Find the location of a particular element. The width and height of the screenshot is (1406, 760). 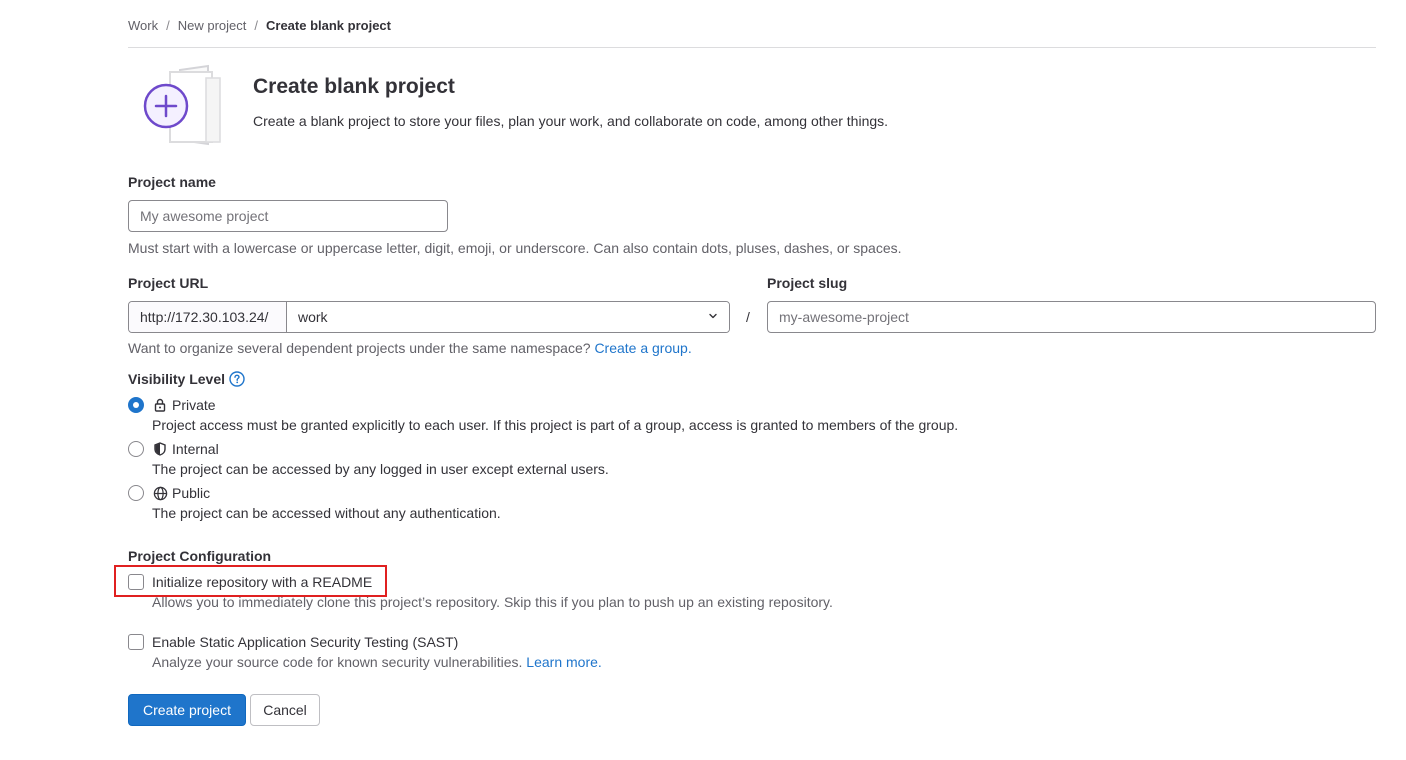

breadcrumb-item-work: Work is located at coordinates (143, 25).